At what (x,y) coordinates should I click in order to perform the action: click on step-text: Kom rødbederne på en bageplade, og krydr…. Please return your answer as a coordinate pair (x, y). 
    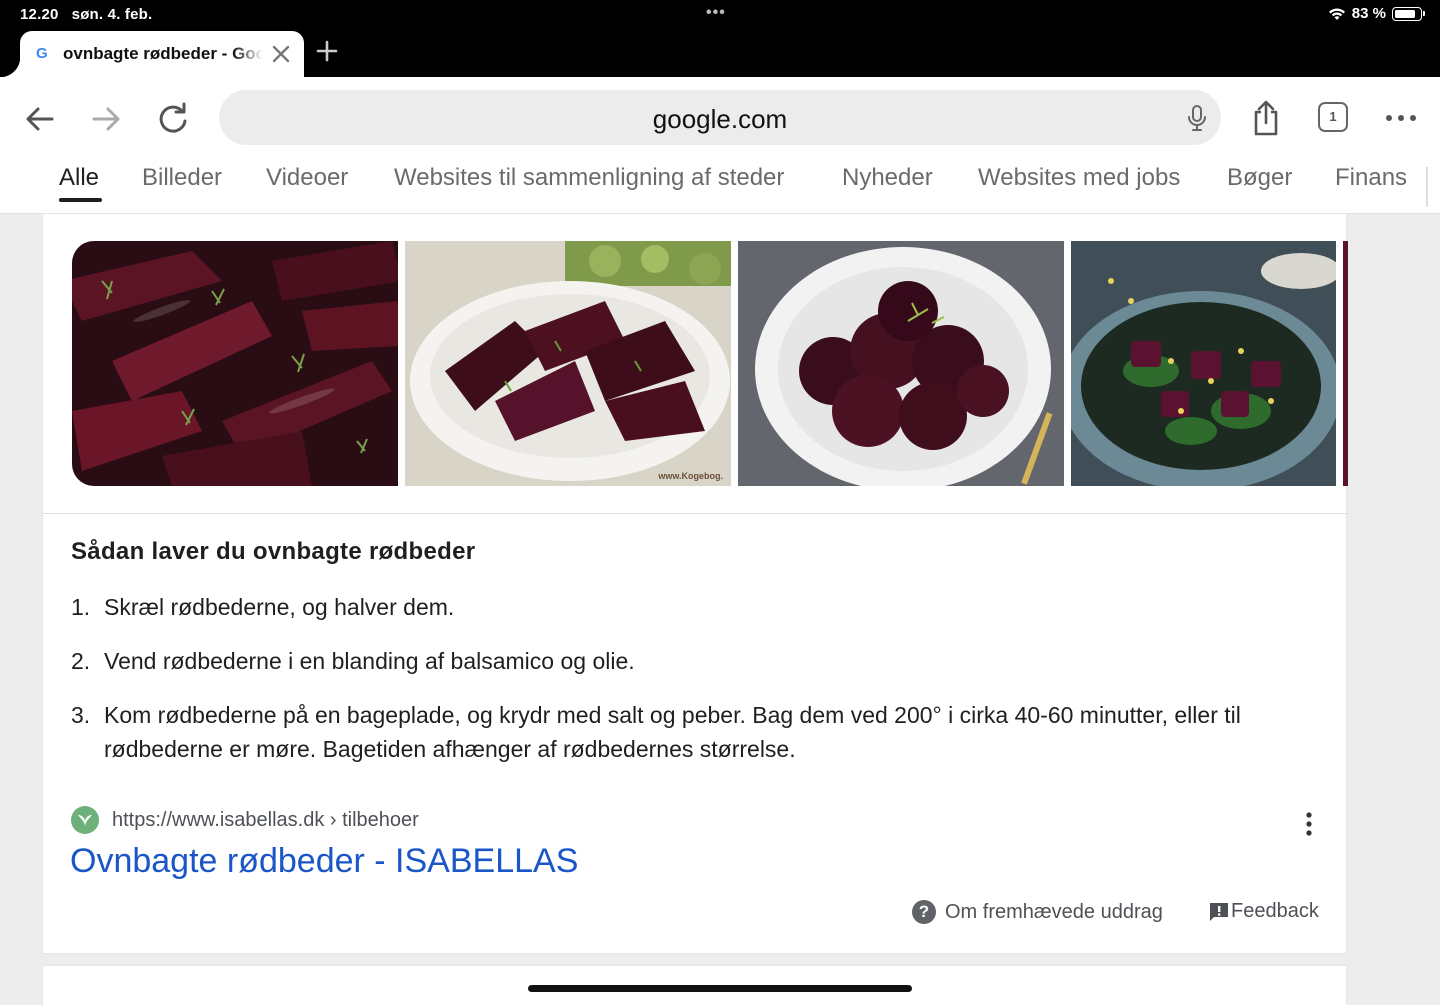
    Looking at the image, I should click on (672, 732).